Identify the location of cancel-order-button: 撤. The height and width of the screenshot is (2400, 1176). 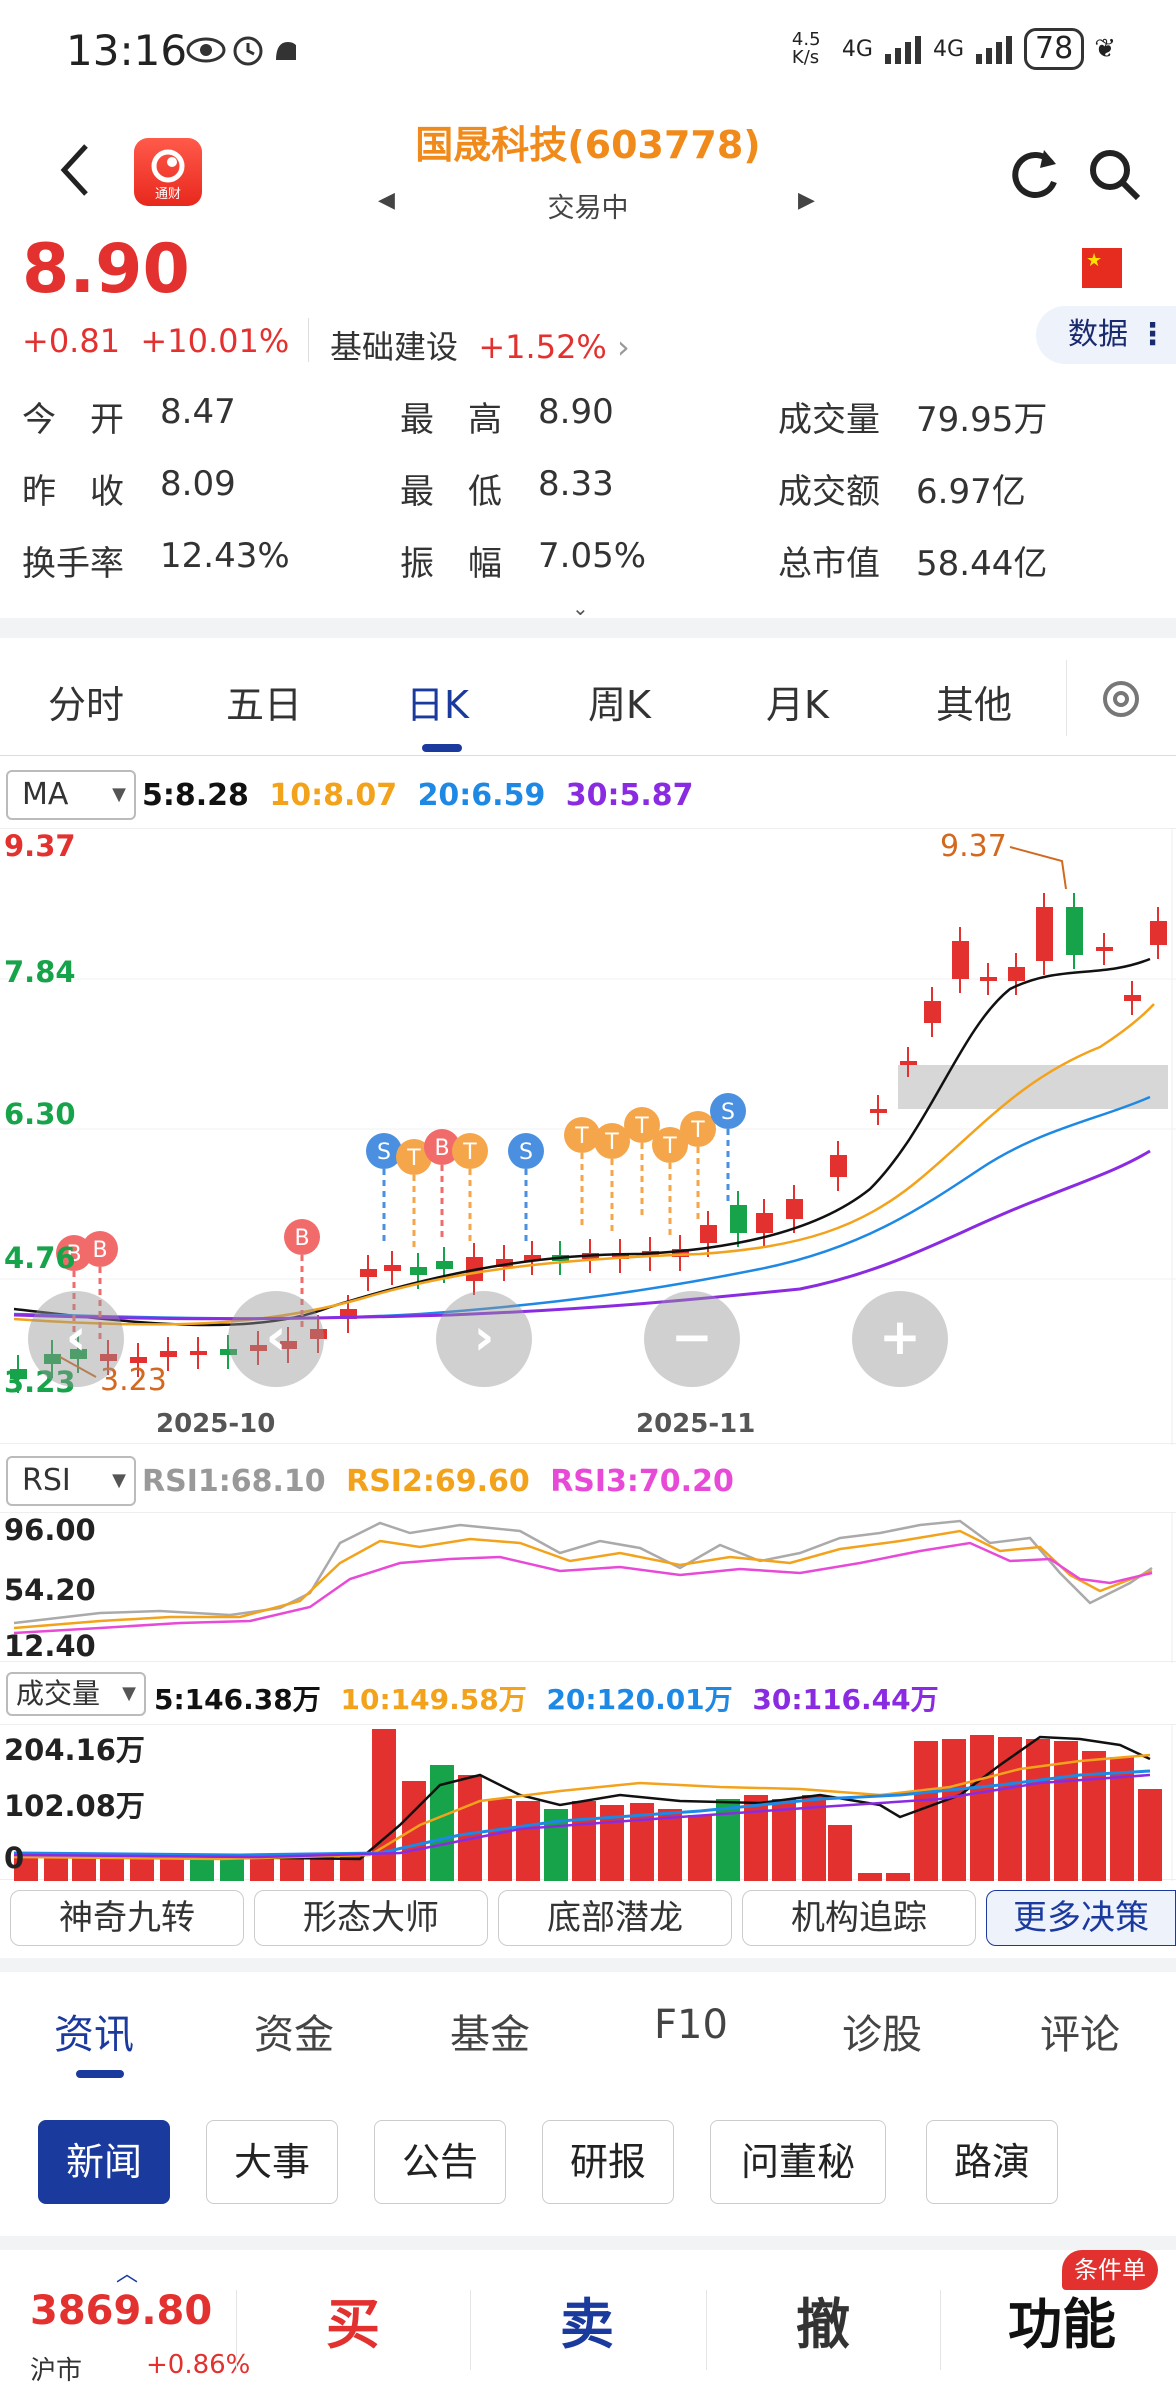
(823, 2319).